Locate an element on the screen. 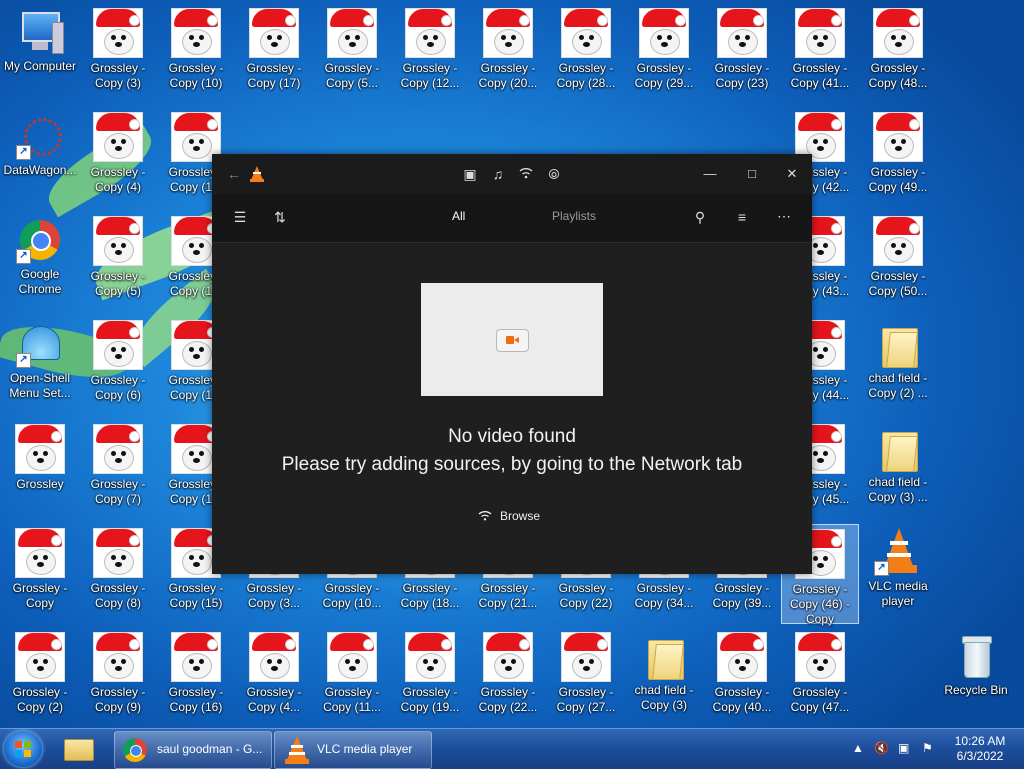  sort-icon: ⇅ is located at coordinates (280, 217).